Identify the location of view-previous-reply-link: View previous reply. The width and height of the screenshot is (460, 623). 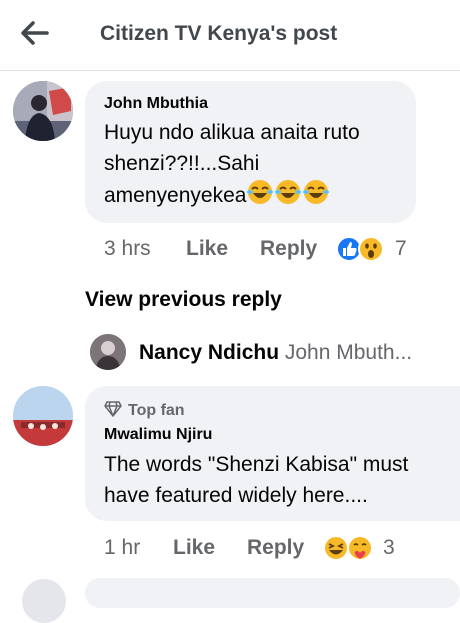
(183, 300).